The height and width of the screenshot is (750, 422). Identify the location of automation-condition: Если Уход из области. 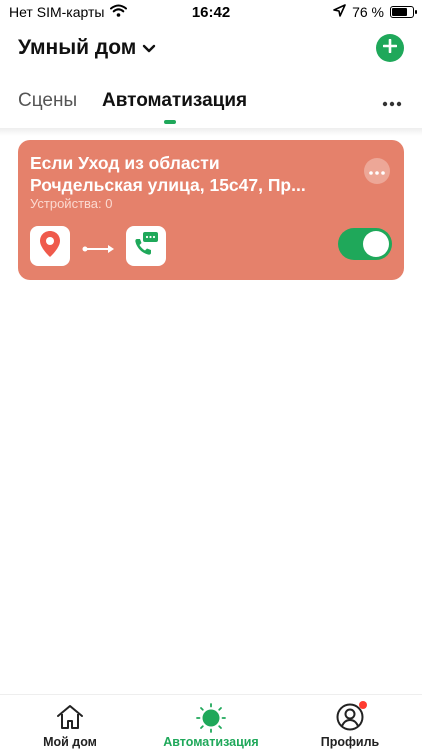
(125, 163).